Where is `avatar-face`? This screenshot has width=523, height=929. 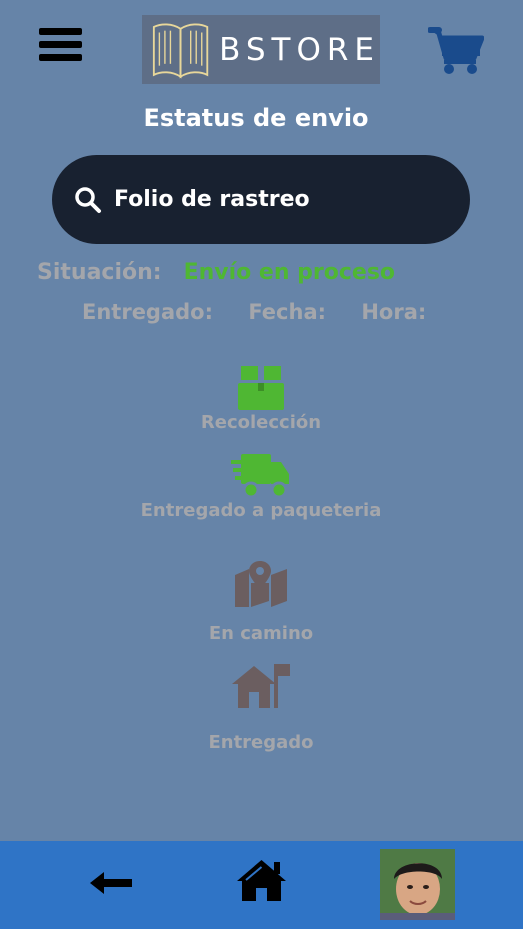 avatar-face is located at coordinates (417, 884).